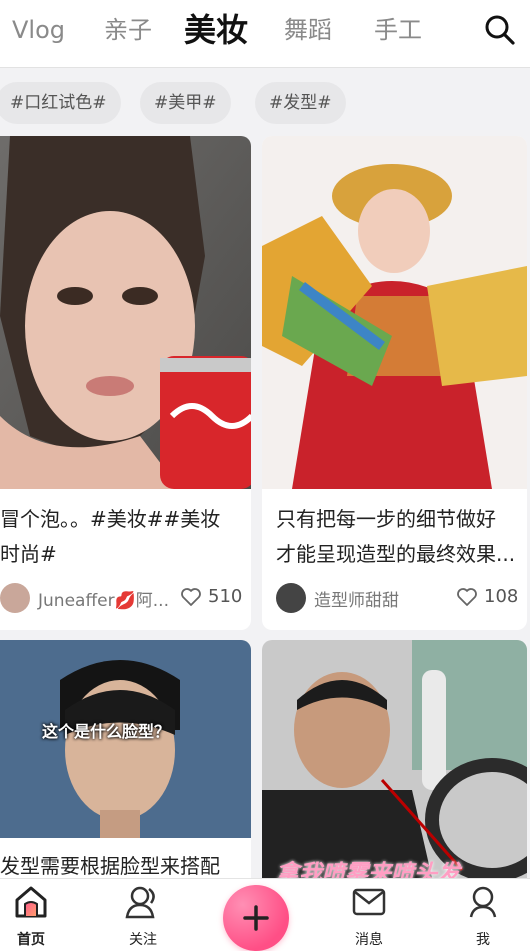  Describe the element at coordinates (143, 940) in the screenshot. I see `nav-follow-label: 关注` at that location.